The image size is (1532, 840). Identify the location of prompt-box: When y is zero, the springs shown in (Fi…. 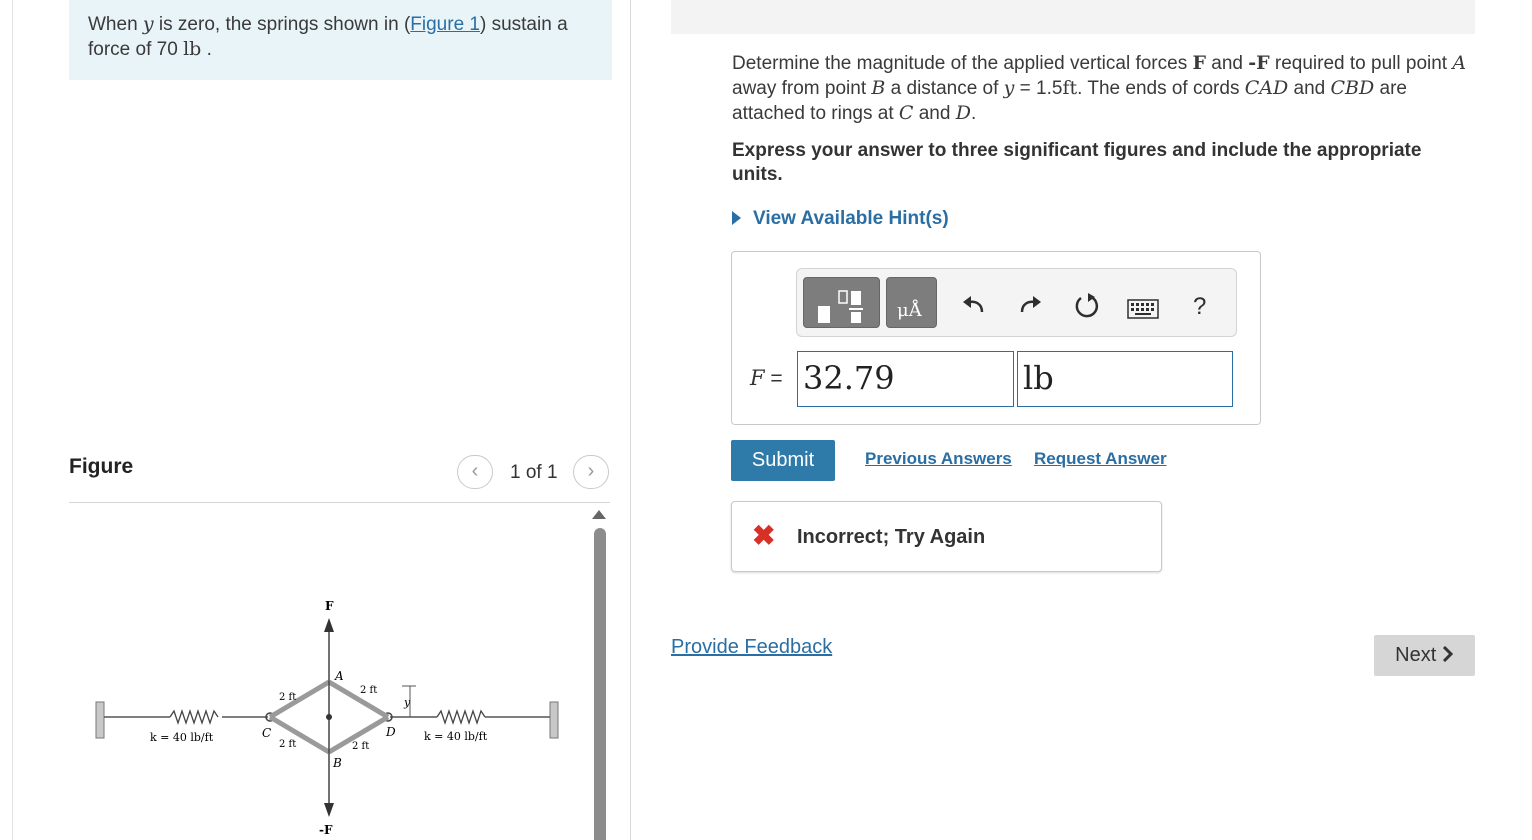
(340, 40).